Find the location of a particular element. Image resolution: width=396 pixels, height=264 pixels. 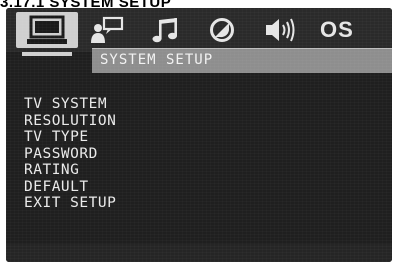

monitor-icon is located at coordinates (47, 30).